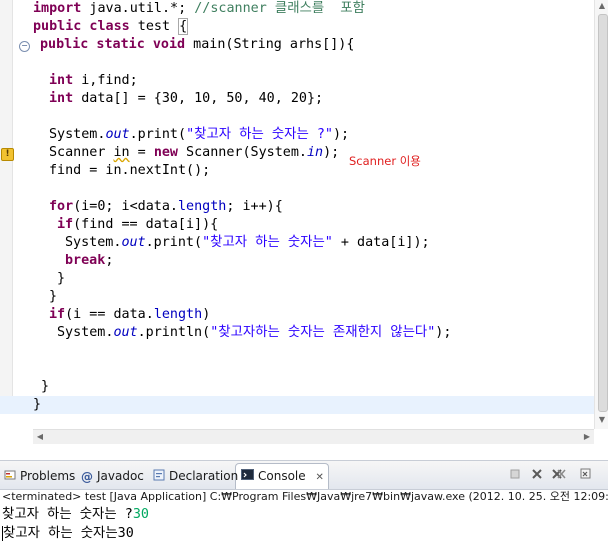 Image resolution: width=608 pixels, height=543 pixels. I want to click on code-line-6: int data[] = {30, 10, 50, 40, 20};, so click(186, 99).